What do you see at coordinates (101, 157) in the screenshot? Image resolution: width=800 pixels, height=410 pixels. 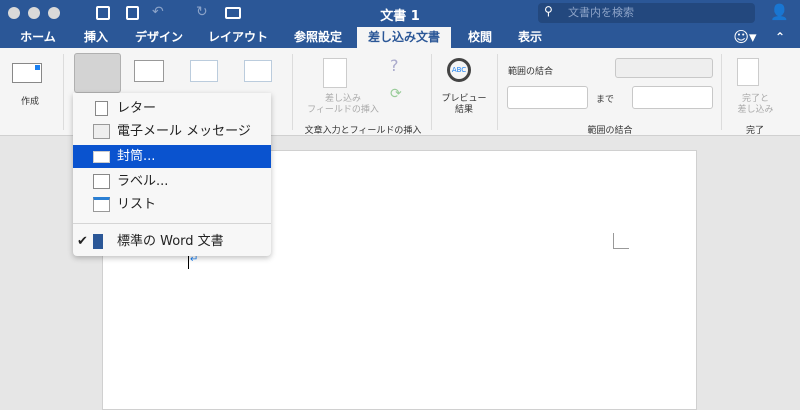 I see `envelope-icon` at bounding box center [101, 157].